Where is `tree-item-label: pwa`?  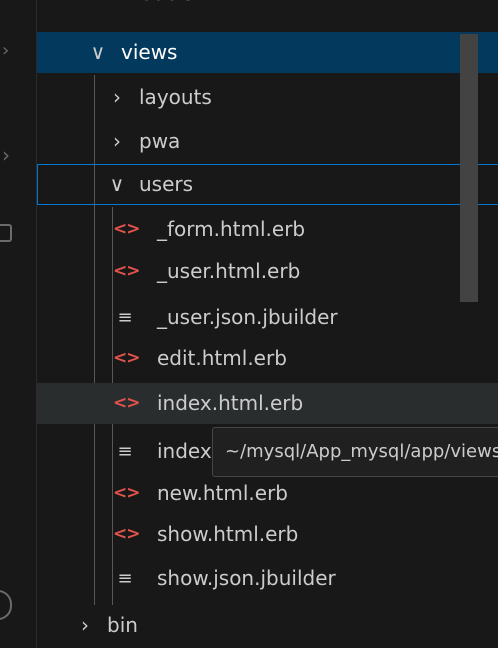 tree-item-label: pwa is located at coordinates (160, 141).